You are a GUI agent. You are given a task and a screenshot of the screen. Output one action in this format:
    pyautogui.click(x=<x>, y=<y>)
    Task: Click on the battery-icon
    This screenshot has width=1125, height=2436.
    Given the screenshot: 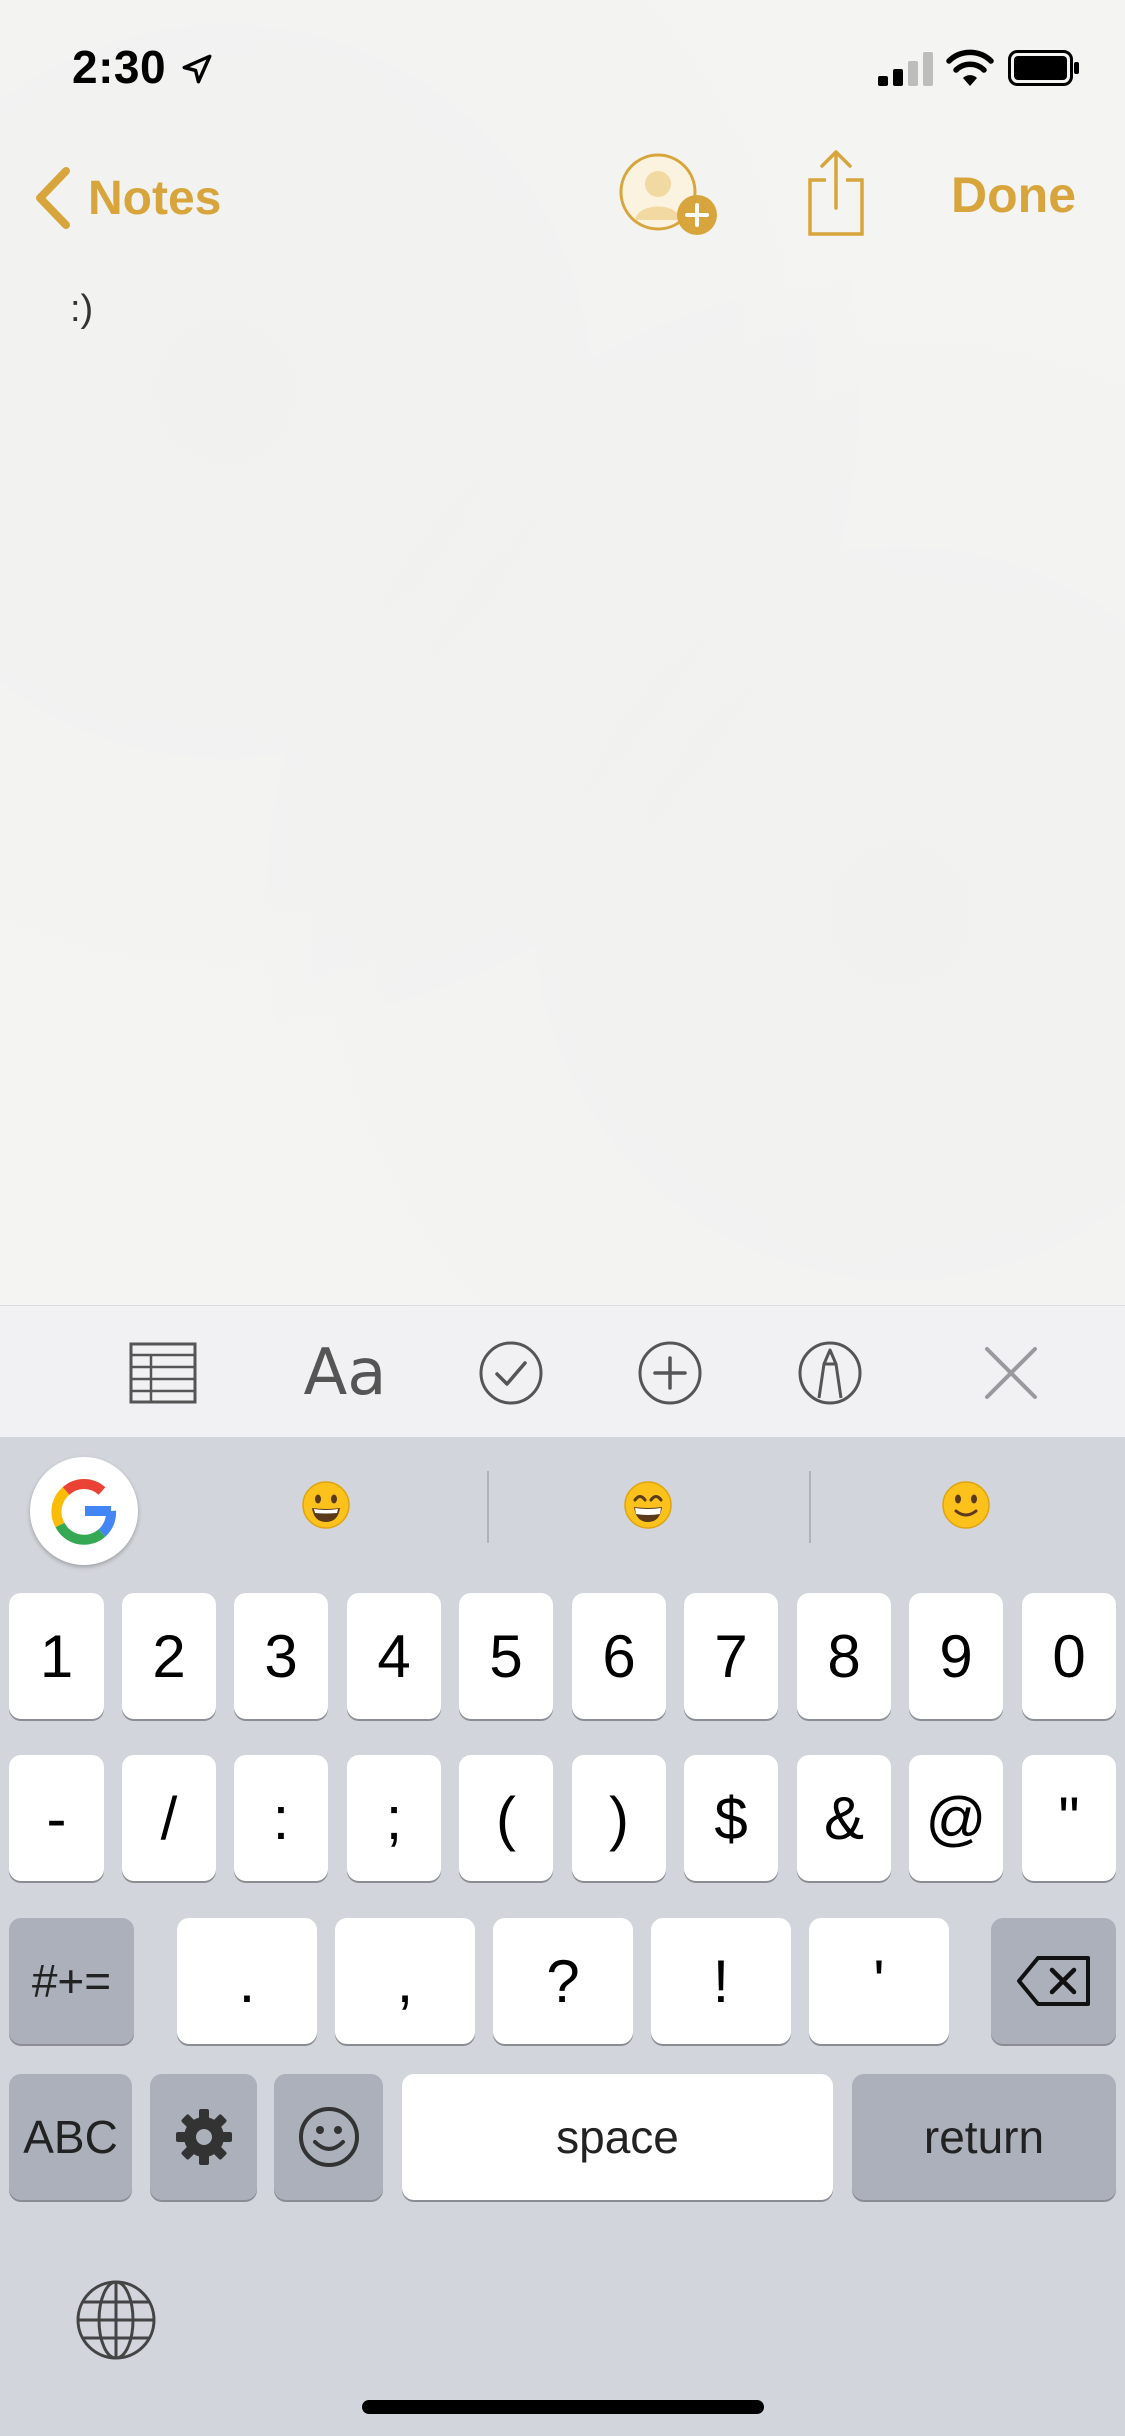 What is the action you would take?
    pyautogui.click(x=1043, y=68)
    